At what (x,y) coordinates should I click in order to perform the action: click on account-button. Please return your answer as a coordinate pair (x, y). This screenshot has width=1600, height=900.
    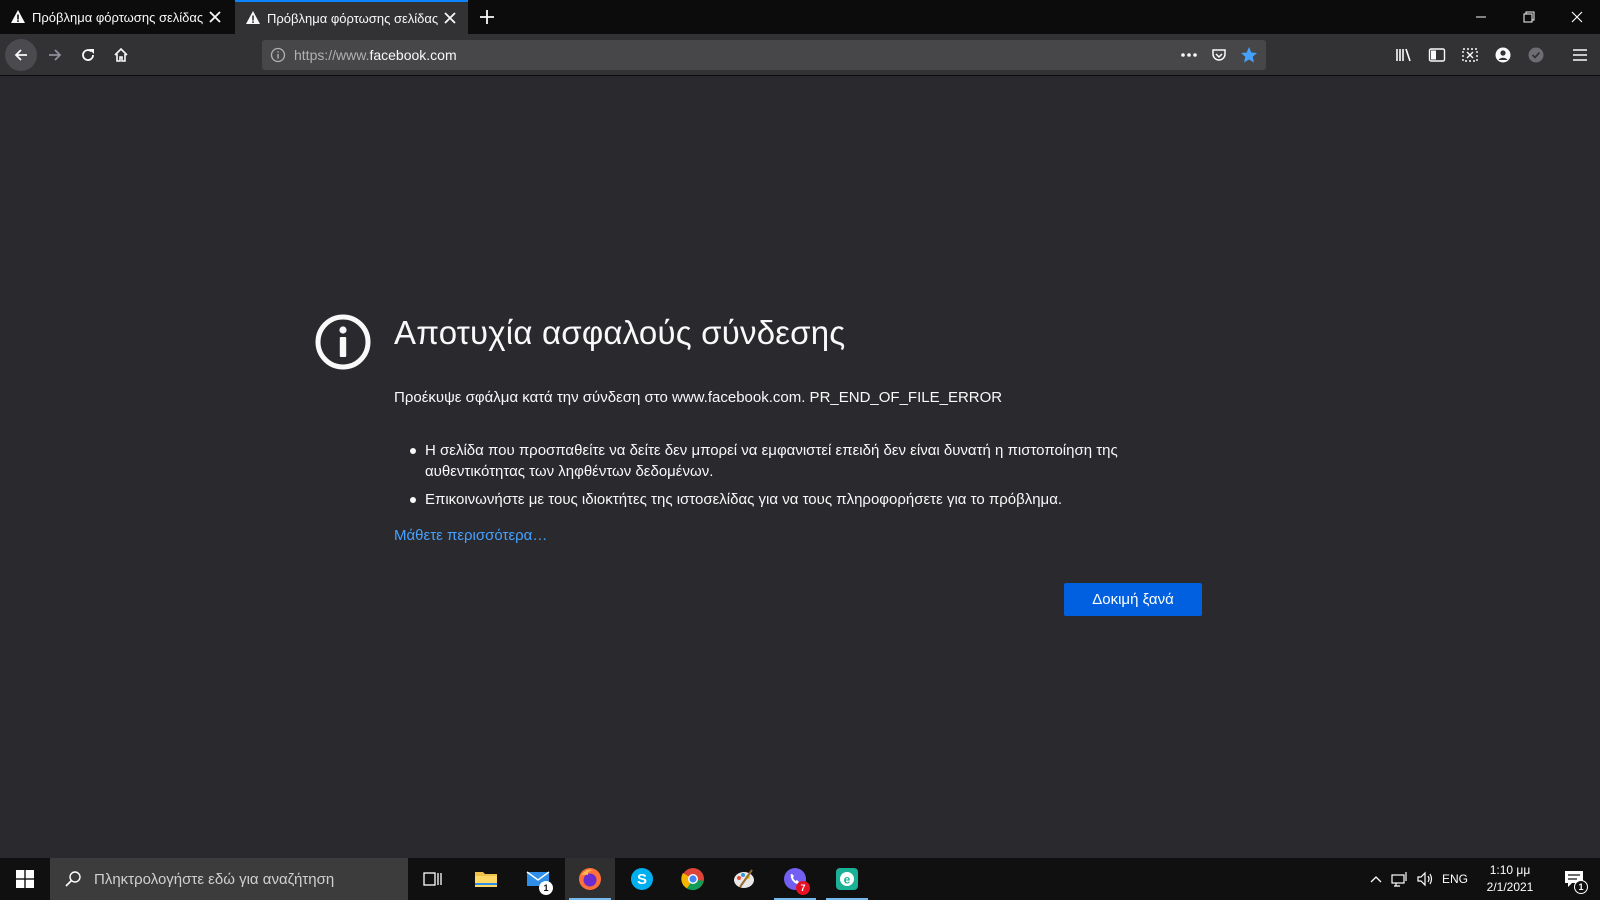
    Looking at the image, I should click on (1503, 55).